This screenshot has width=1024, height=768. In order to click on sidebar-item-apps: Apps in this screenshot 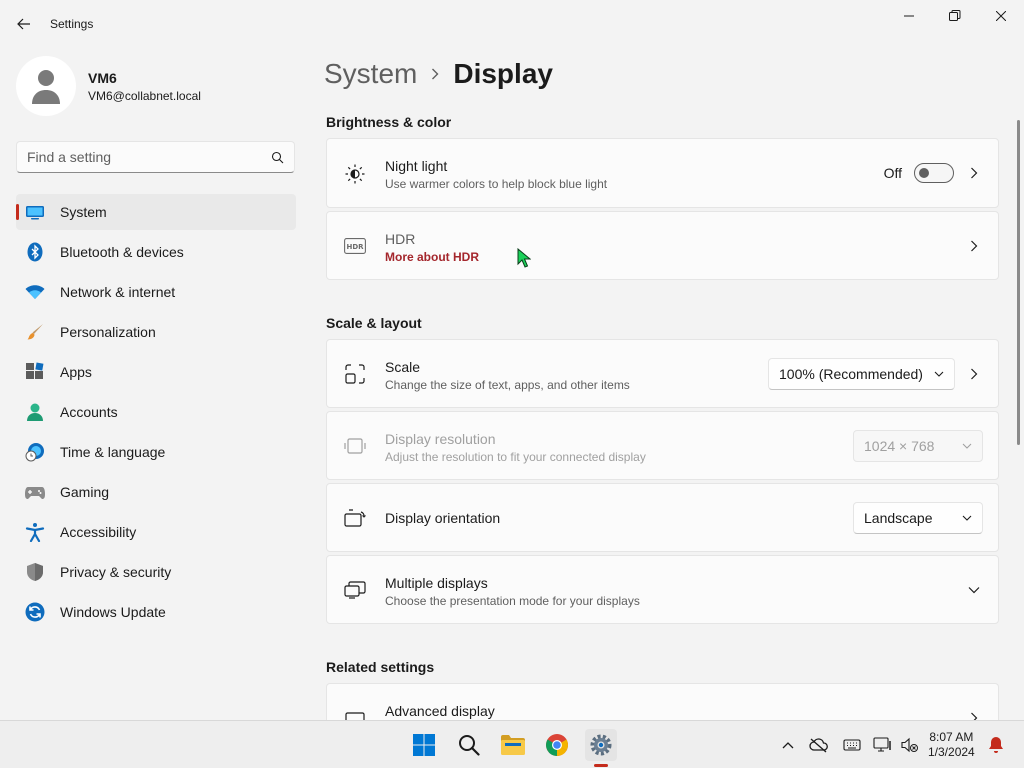, I will do `click(156, 372)`.